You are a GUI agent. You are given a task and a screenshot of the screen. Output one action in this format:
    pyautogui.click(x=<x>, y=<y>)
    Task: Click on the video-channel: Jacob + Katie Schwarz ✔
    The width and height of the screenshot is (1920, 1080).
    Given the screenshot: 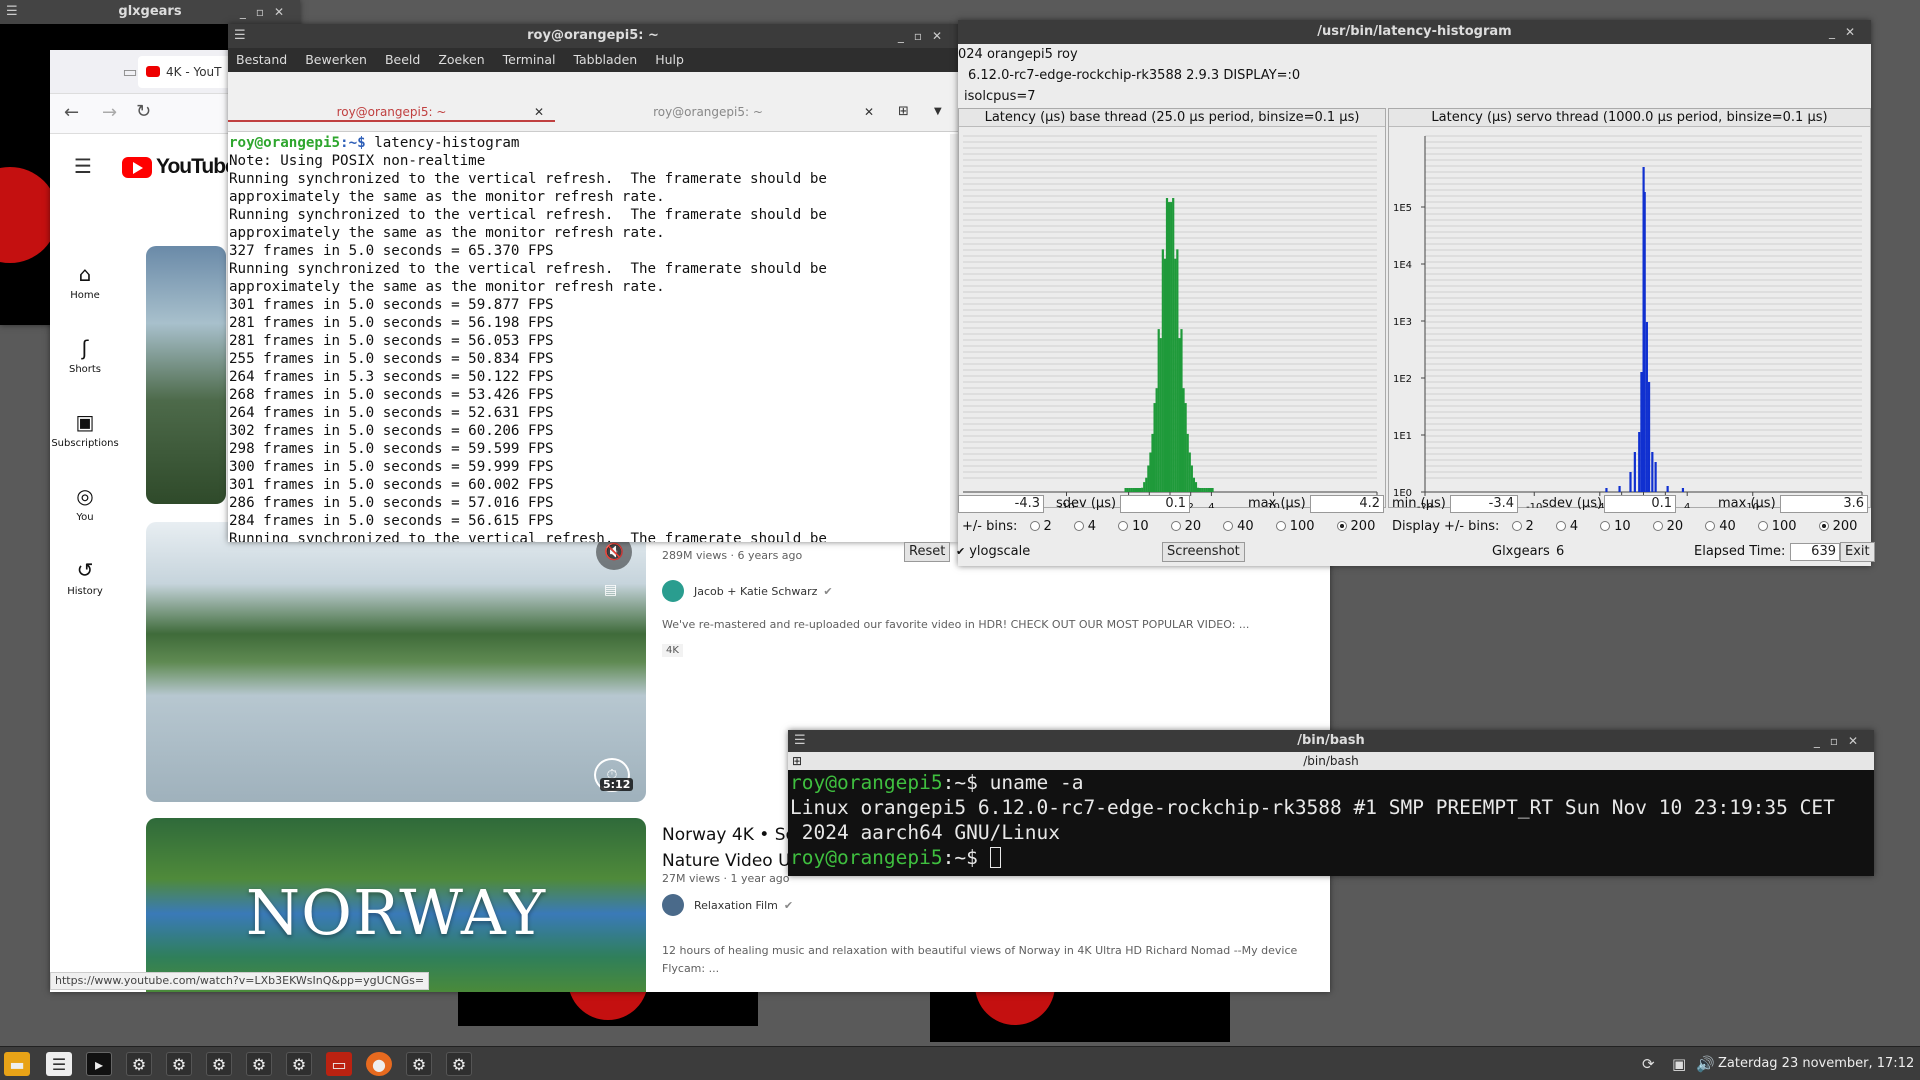 What is the action you would take?
    pyautogui.click(x=747, y=591)
    